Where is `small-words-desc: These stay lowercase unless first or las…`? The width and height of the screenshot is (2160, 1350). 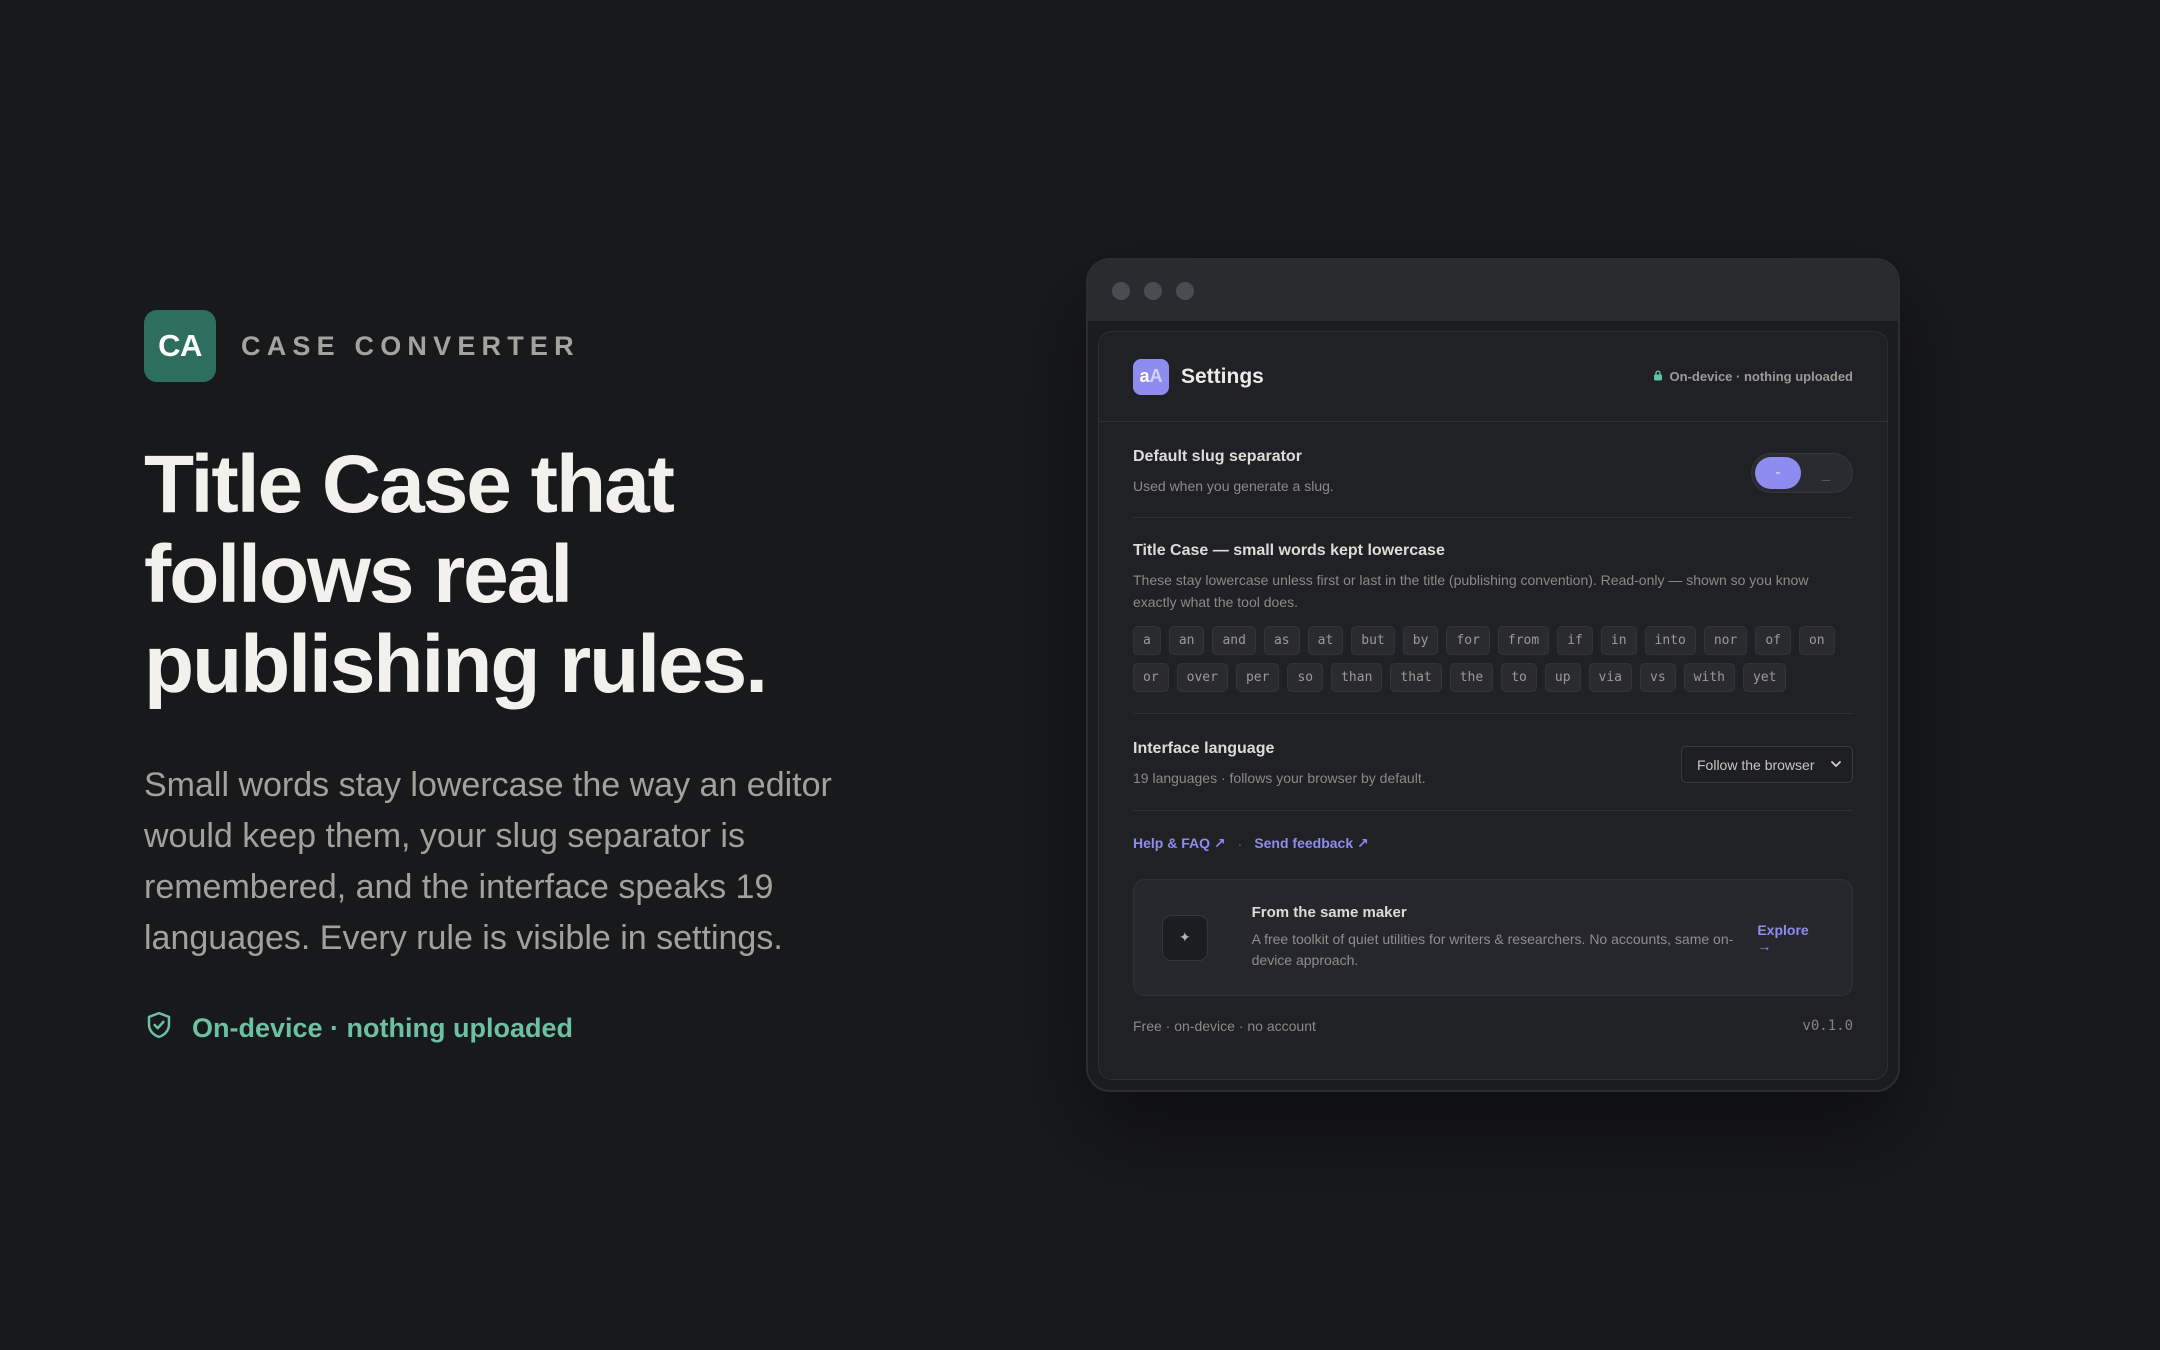 small-words-desc: These stay lowercase unless first or las… is located at coordinates (1471, 591).